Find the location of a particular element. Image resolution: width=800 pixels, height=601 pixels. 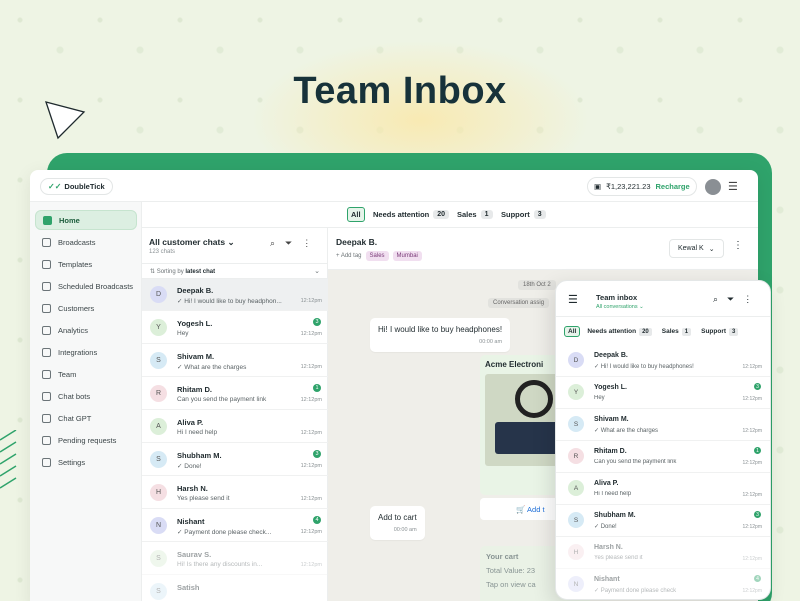

sidebar-item-analytics: Analytics is located at coordinates (86, 330).